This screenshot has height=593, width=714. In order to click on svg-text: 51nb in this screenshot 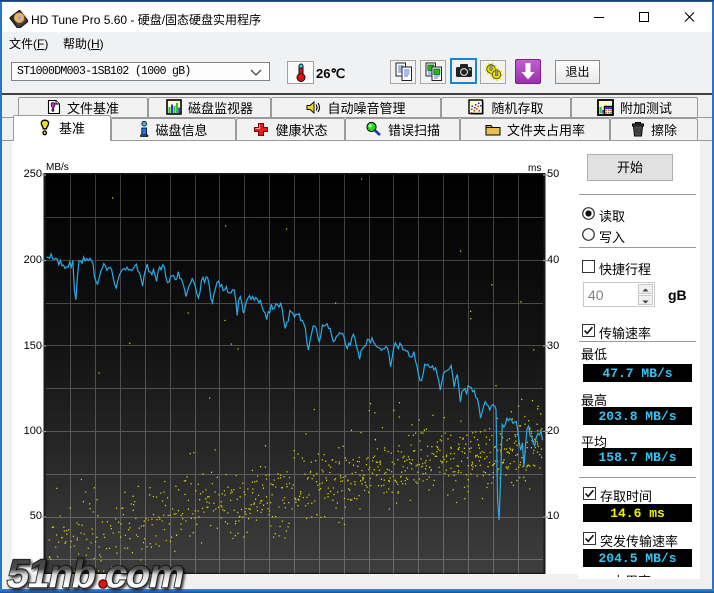, I will do `click(51, 572)`.